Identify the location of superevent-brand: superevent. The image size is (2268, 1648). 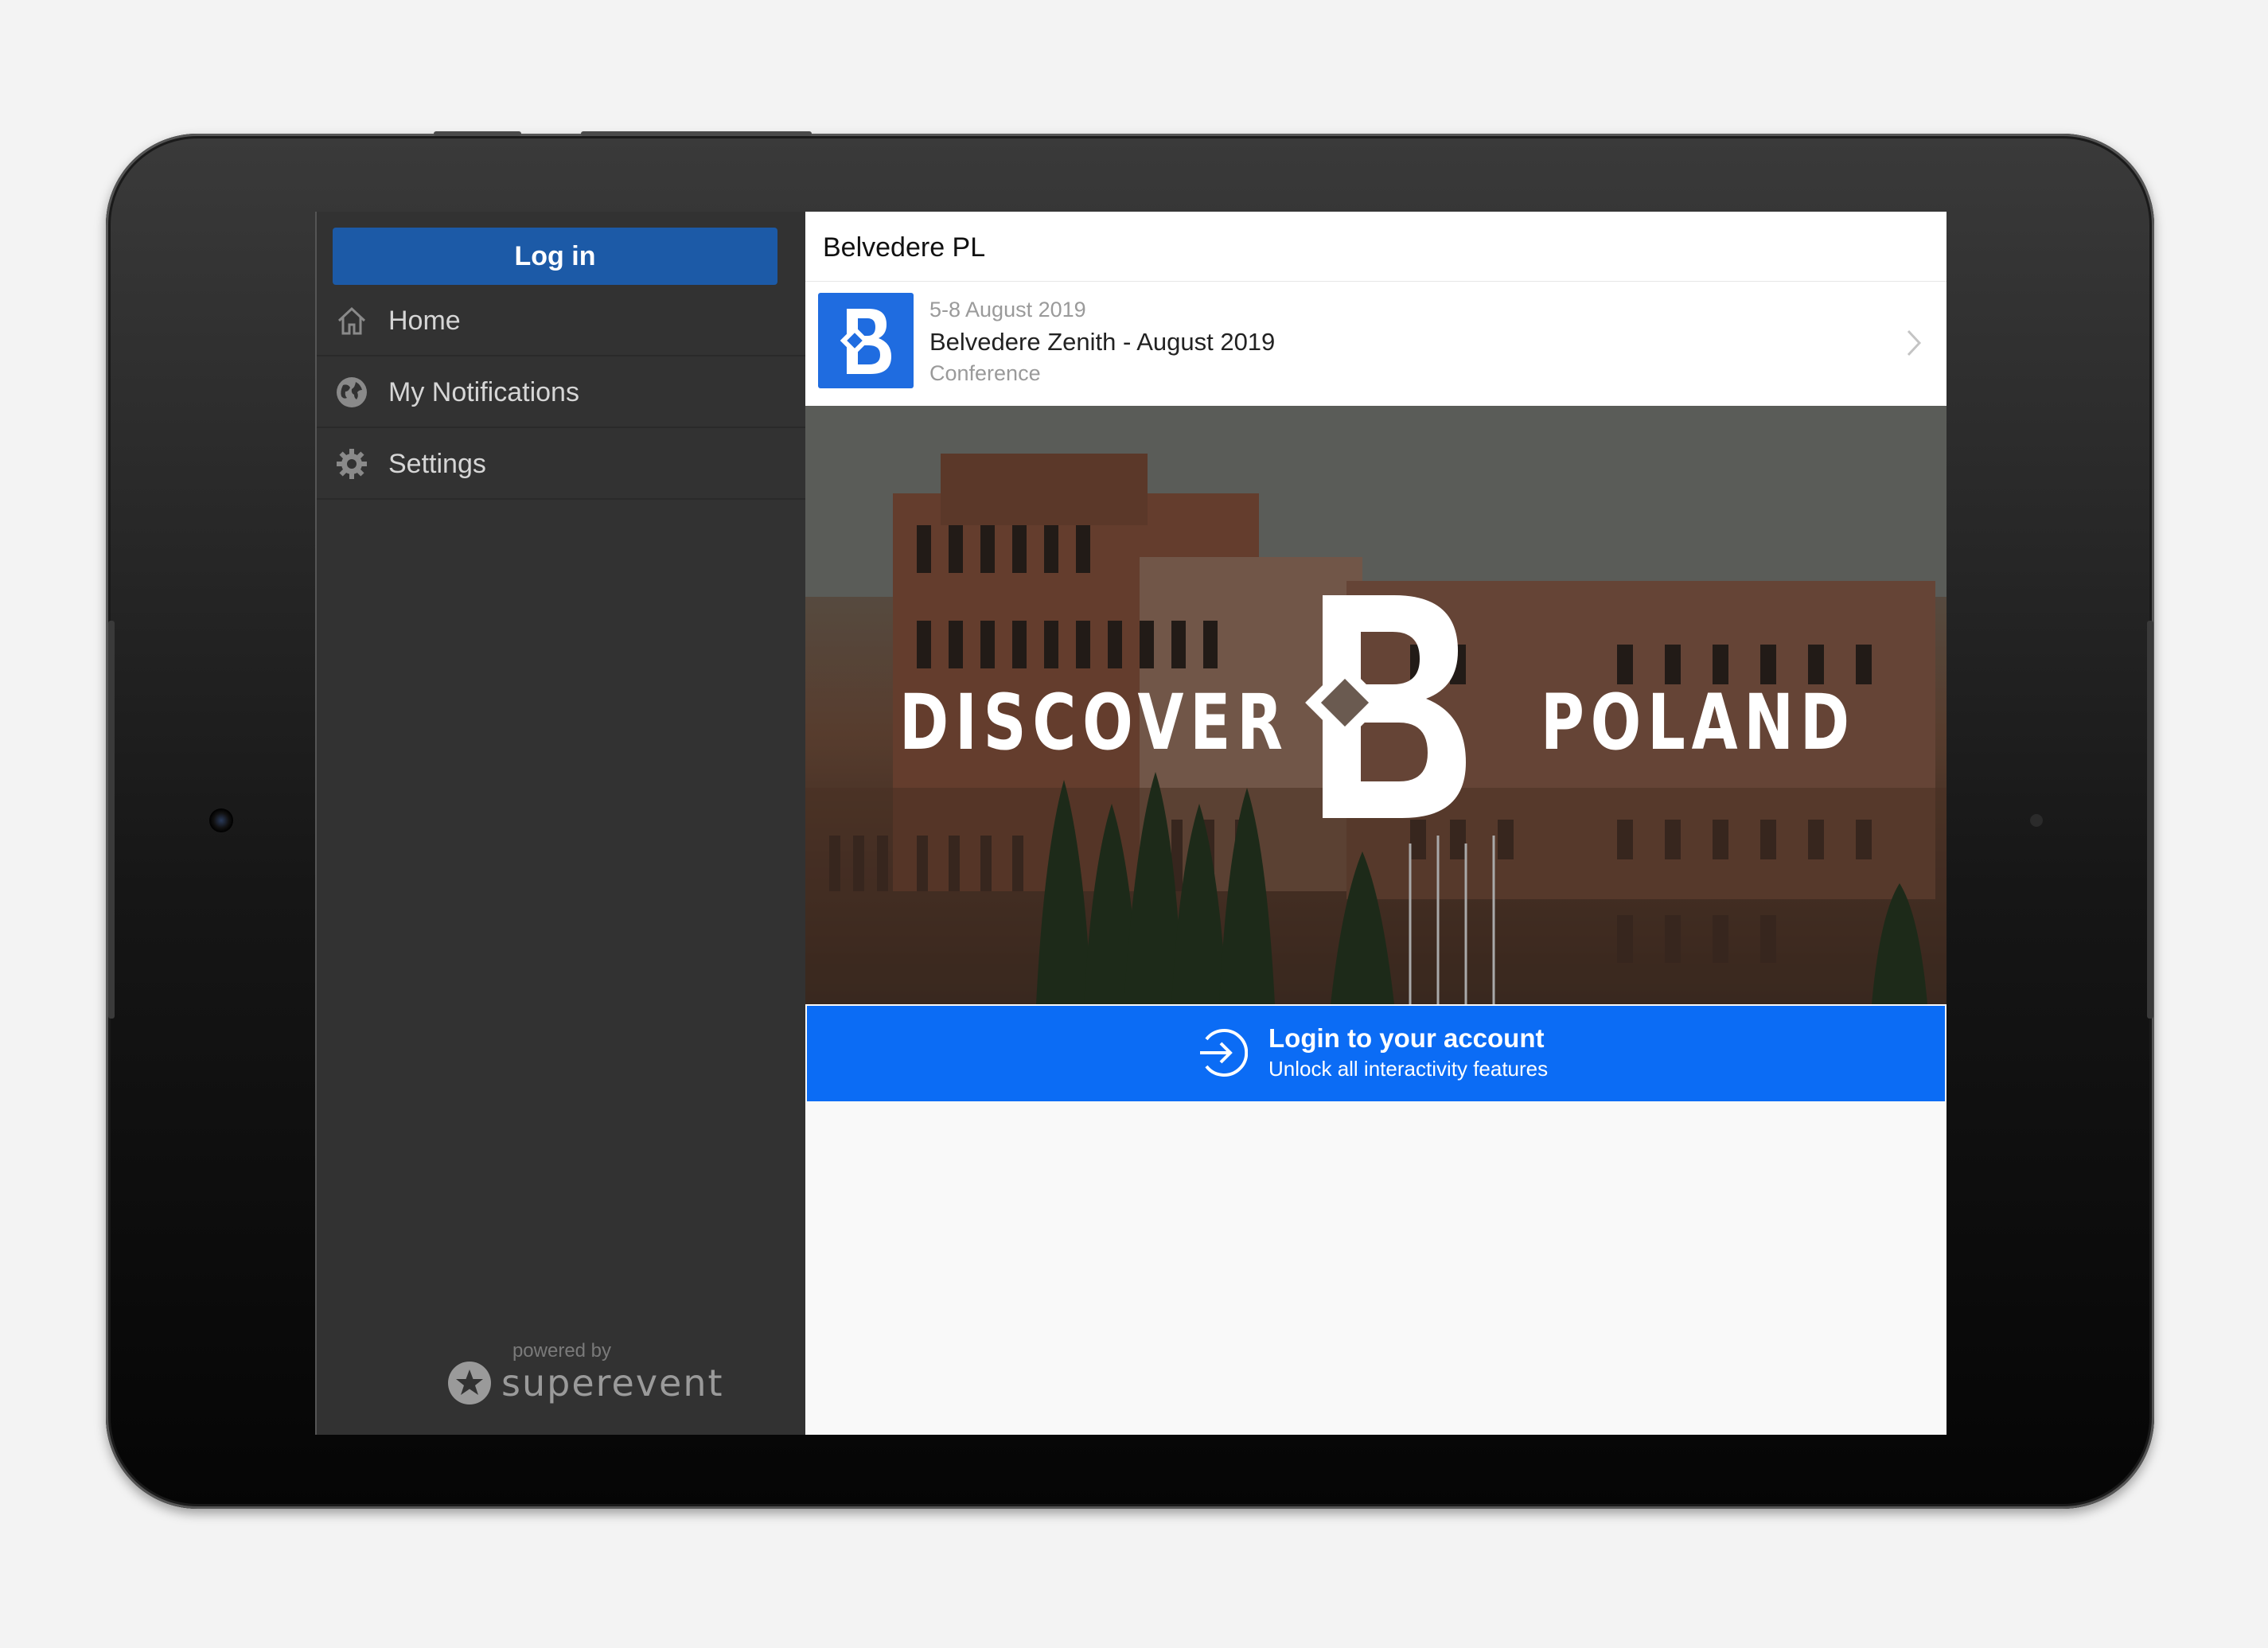
(585, 1383).